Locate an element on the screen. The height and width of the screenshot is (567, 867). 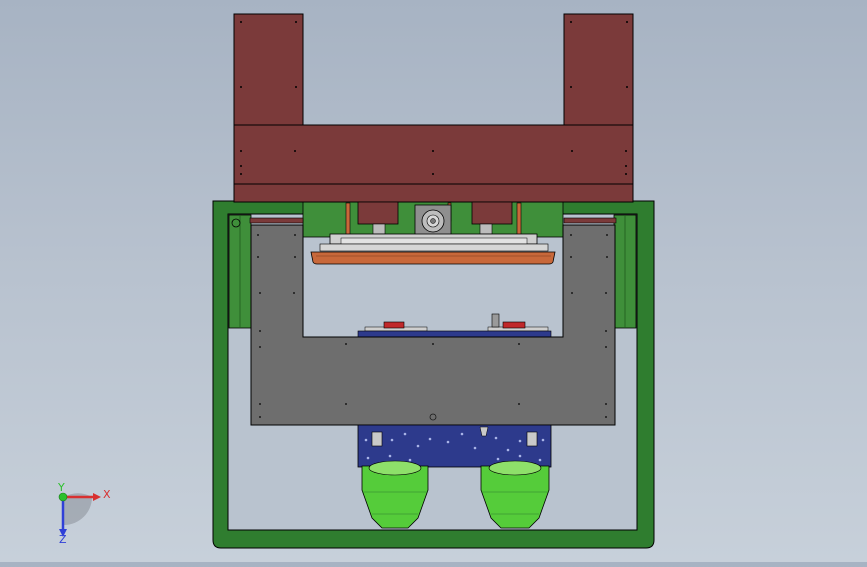
y-axis-dot is located at coordinates (63, 497).